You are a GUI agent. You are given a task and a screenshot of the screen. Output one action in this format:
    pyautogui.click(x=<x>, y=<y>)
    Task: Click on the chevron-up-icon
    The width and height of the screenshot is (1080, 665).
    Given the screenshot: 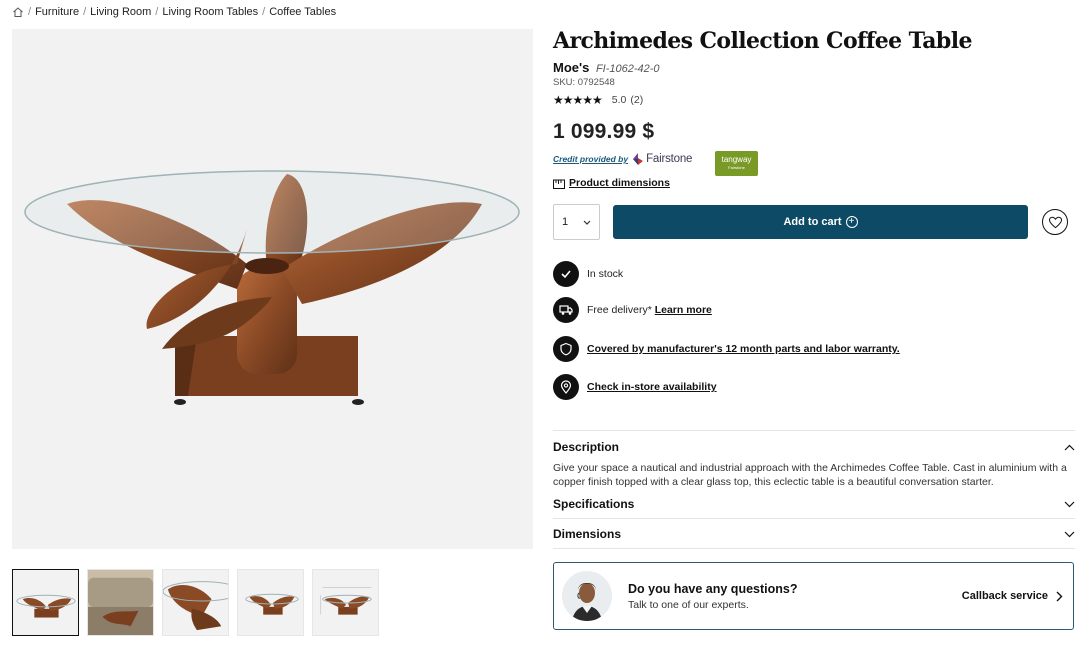 What is the action you would take?
    pyautogui.click(x=1069, y=447)
    